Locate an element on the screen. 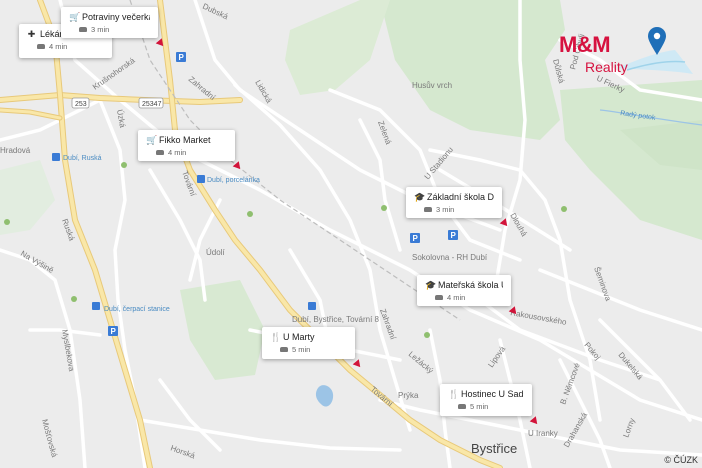 This screenshot has height=468, width=702. svg-text: Lorny is located at coordinates (628, 428).